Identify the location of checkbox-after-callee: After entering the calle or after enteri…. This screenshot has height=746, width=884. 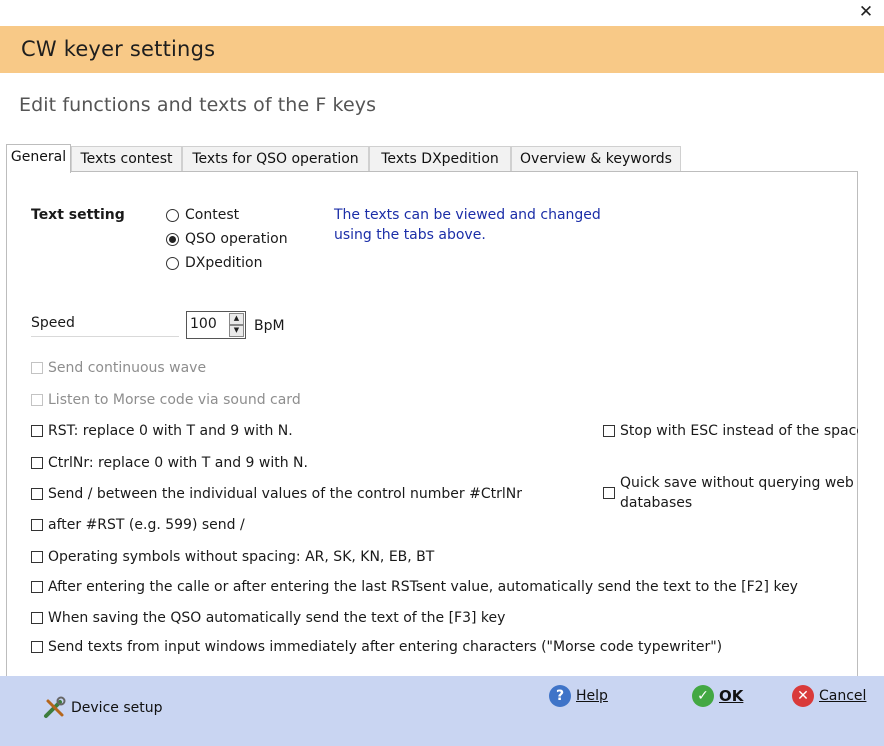
(414, 587).